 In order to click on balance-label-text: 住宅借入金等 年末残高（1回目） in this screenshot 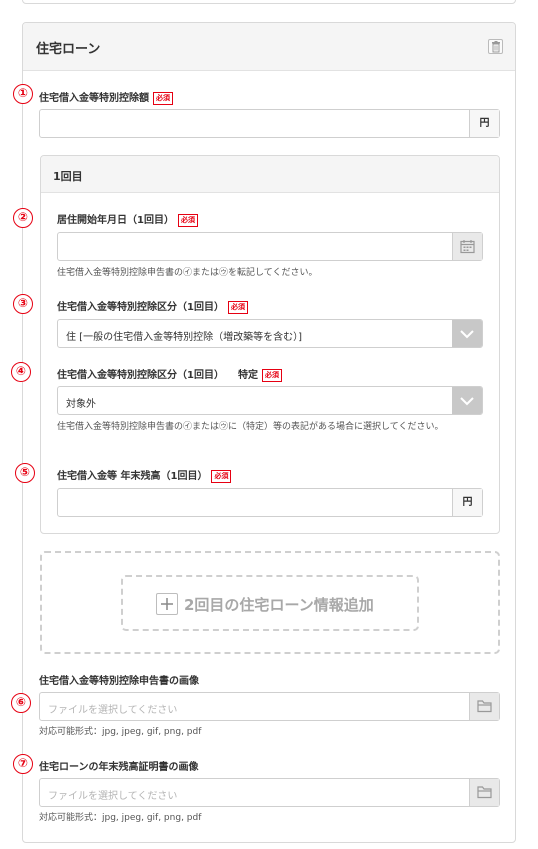, I will do `click(132, 476)`.